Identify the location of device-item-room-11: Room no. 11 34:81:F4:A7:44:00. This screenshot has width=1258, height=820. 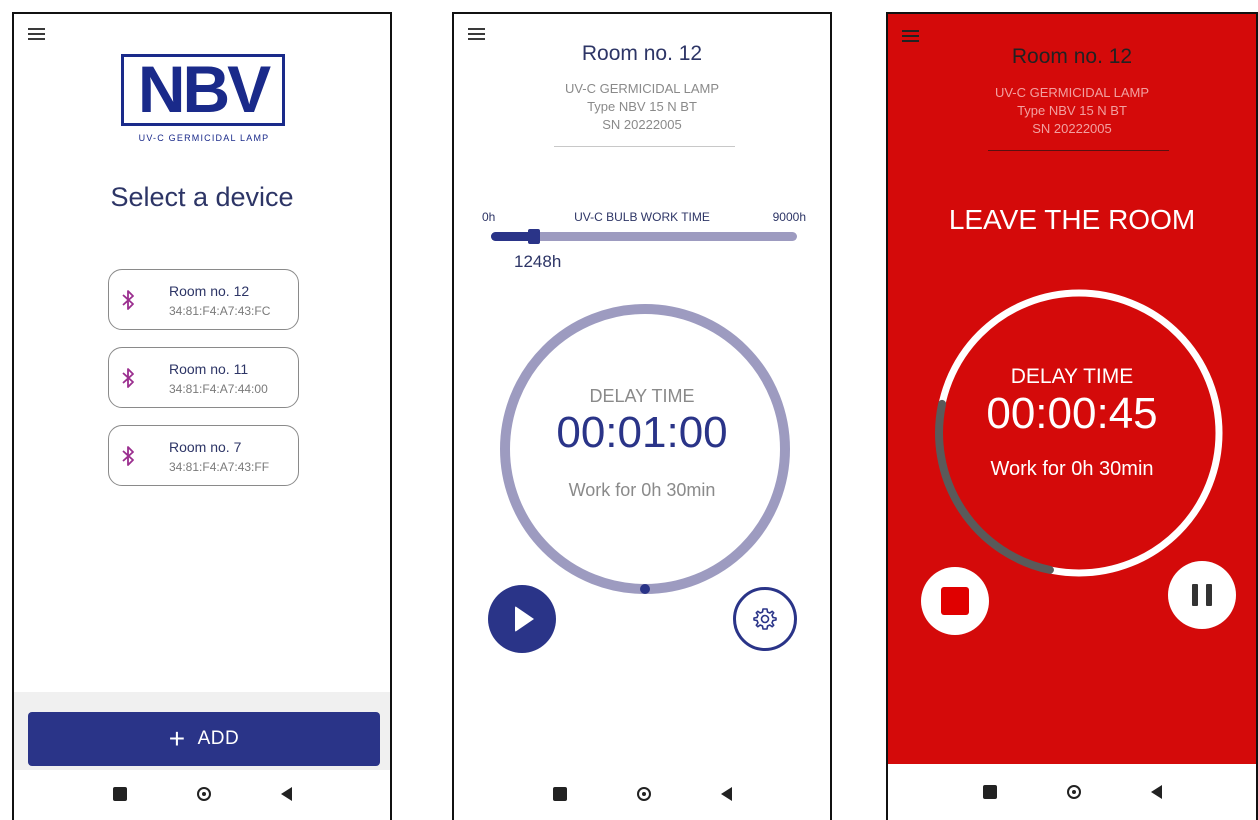
(203, 377).